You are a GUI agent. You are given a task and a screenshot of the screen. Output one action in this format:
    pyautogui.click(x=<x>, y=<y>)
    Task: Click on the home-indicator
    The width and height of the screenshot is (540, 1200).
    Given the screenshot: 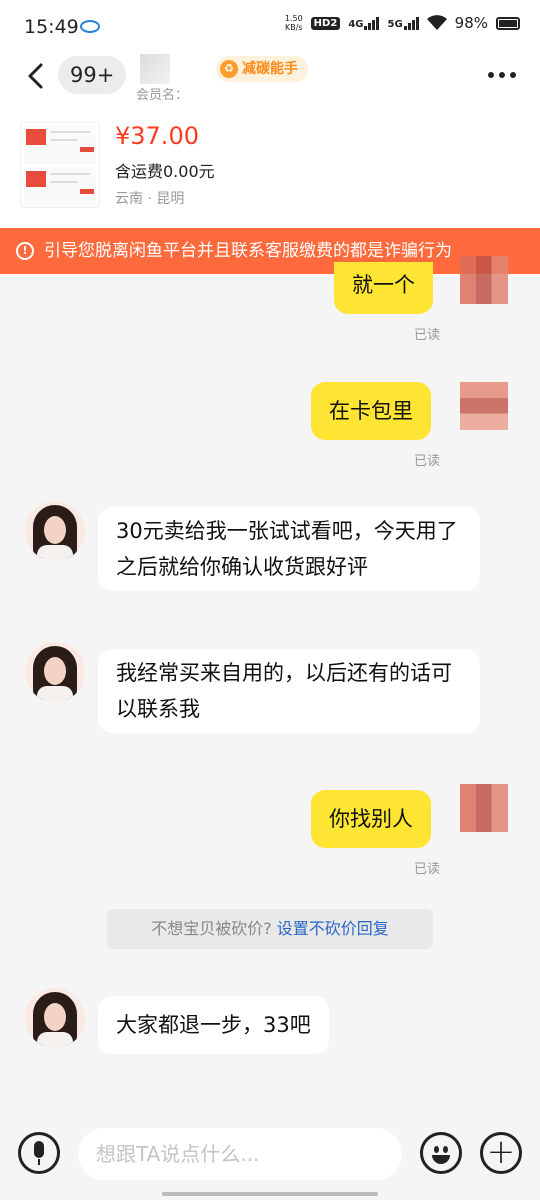 What is the action you would take?
    pyautogui.click(x=270, y=1194)
    